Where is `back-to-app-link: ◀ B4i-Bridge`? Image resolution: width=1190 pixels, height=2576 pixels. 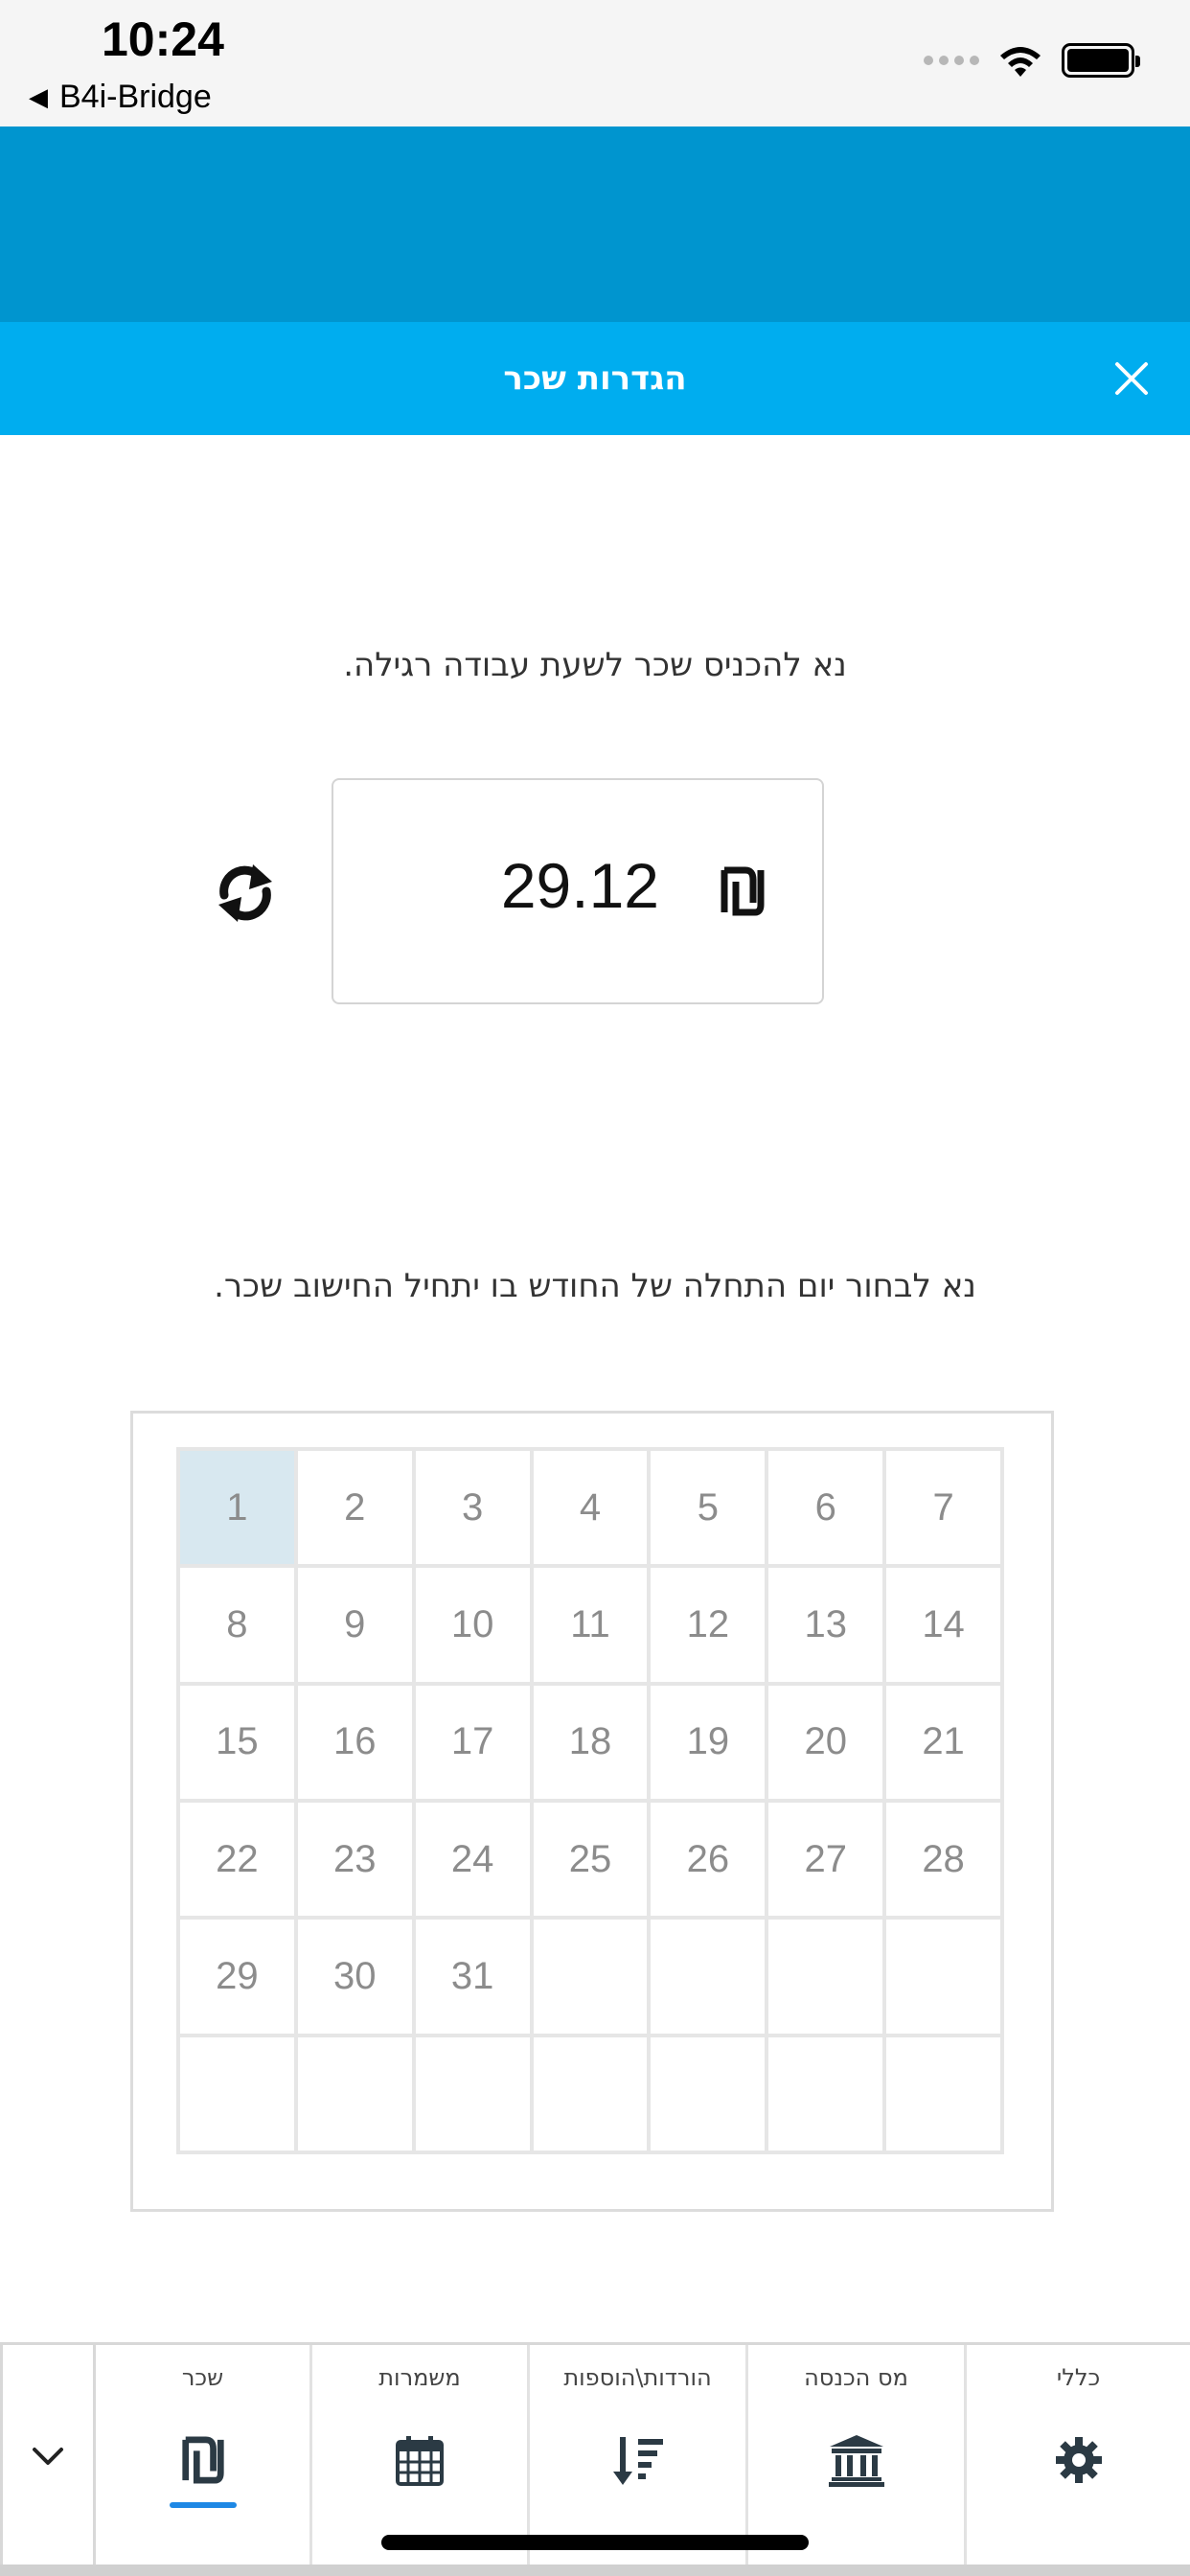
back-to-app-link: ◀ B4i-Bridge is located at coordinates (121, 97).